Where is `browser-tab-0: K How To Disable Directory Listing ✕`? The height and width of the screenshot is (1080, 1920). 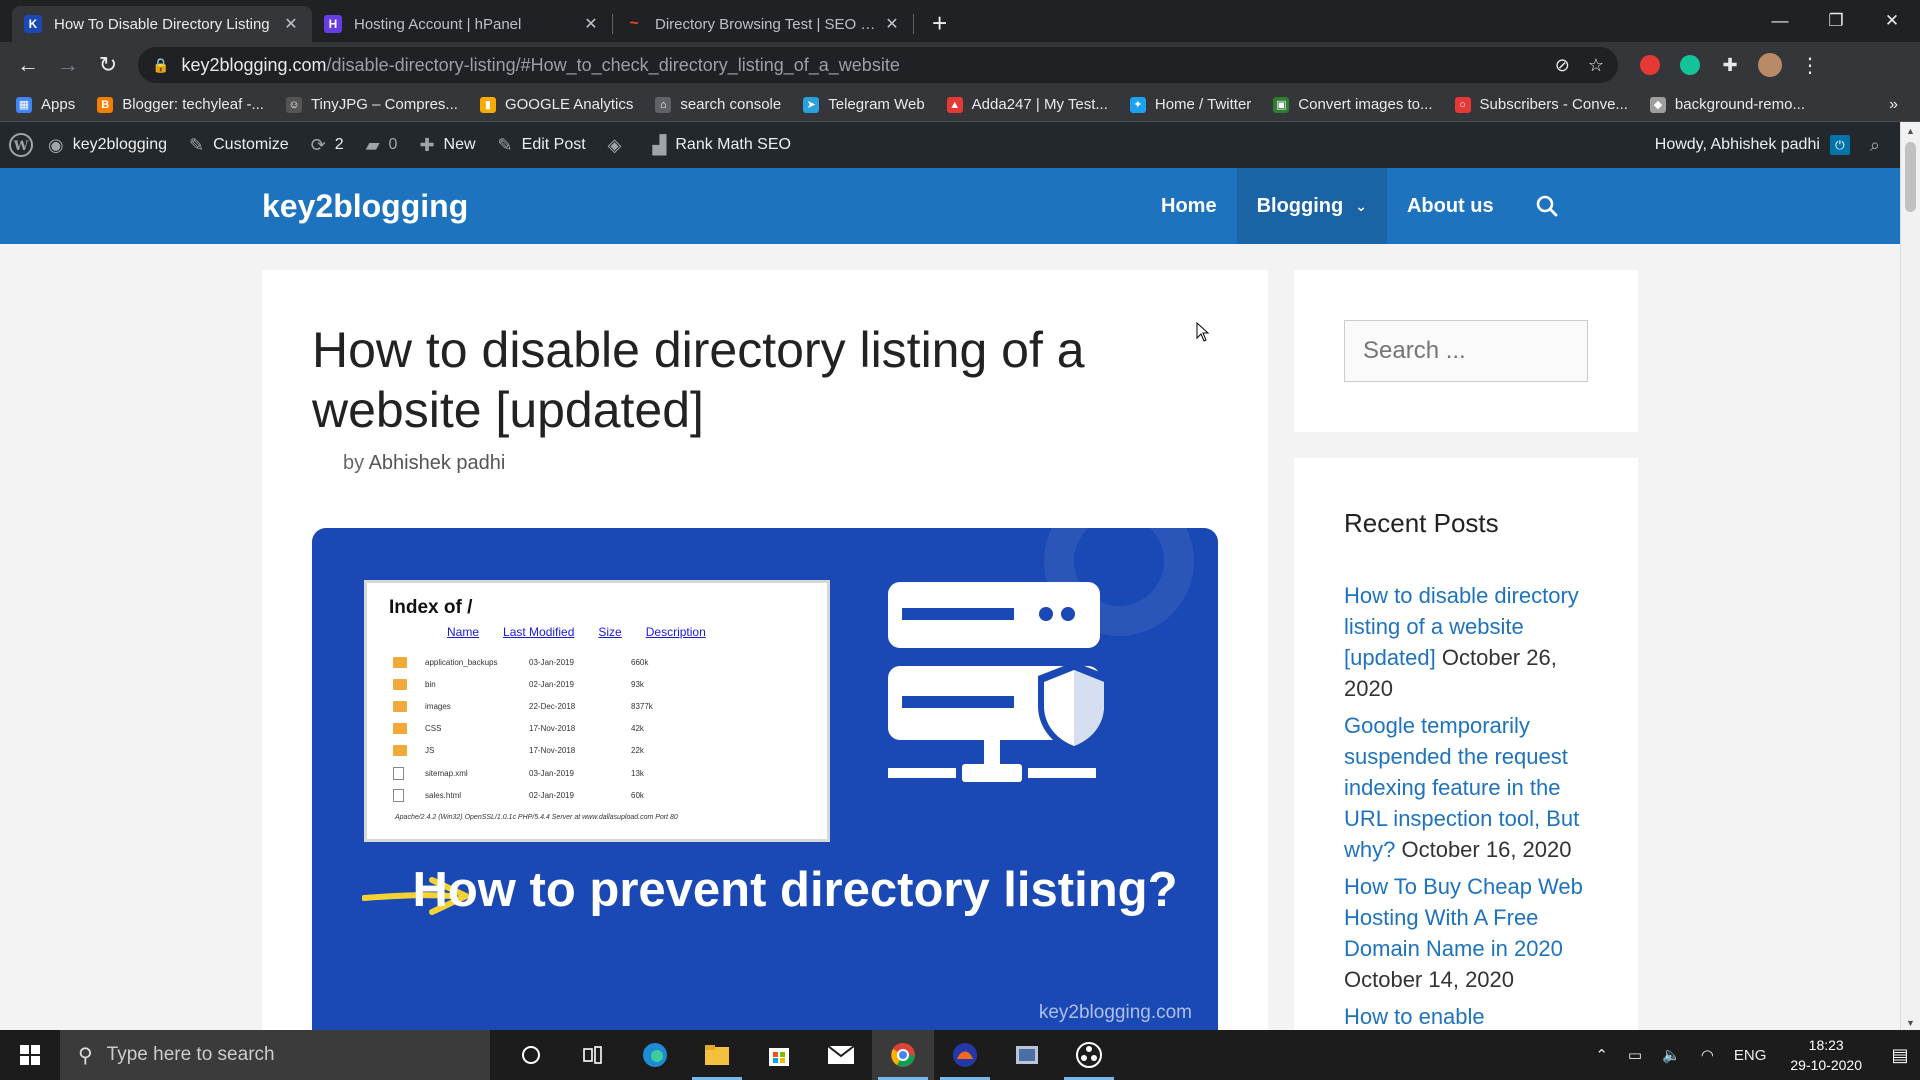
browser-tab-0: K How To Disable Directory Listing ✕ is located at coordinates (162, 24).